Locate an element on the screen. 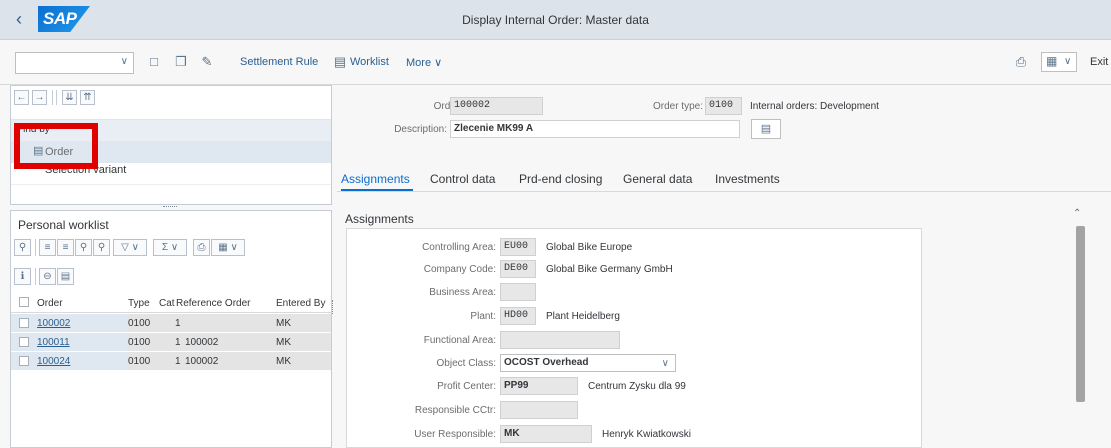  controlling-area-field: EU00 is located at coordinates (518, 247).